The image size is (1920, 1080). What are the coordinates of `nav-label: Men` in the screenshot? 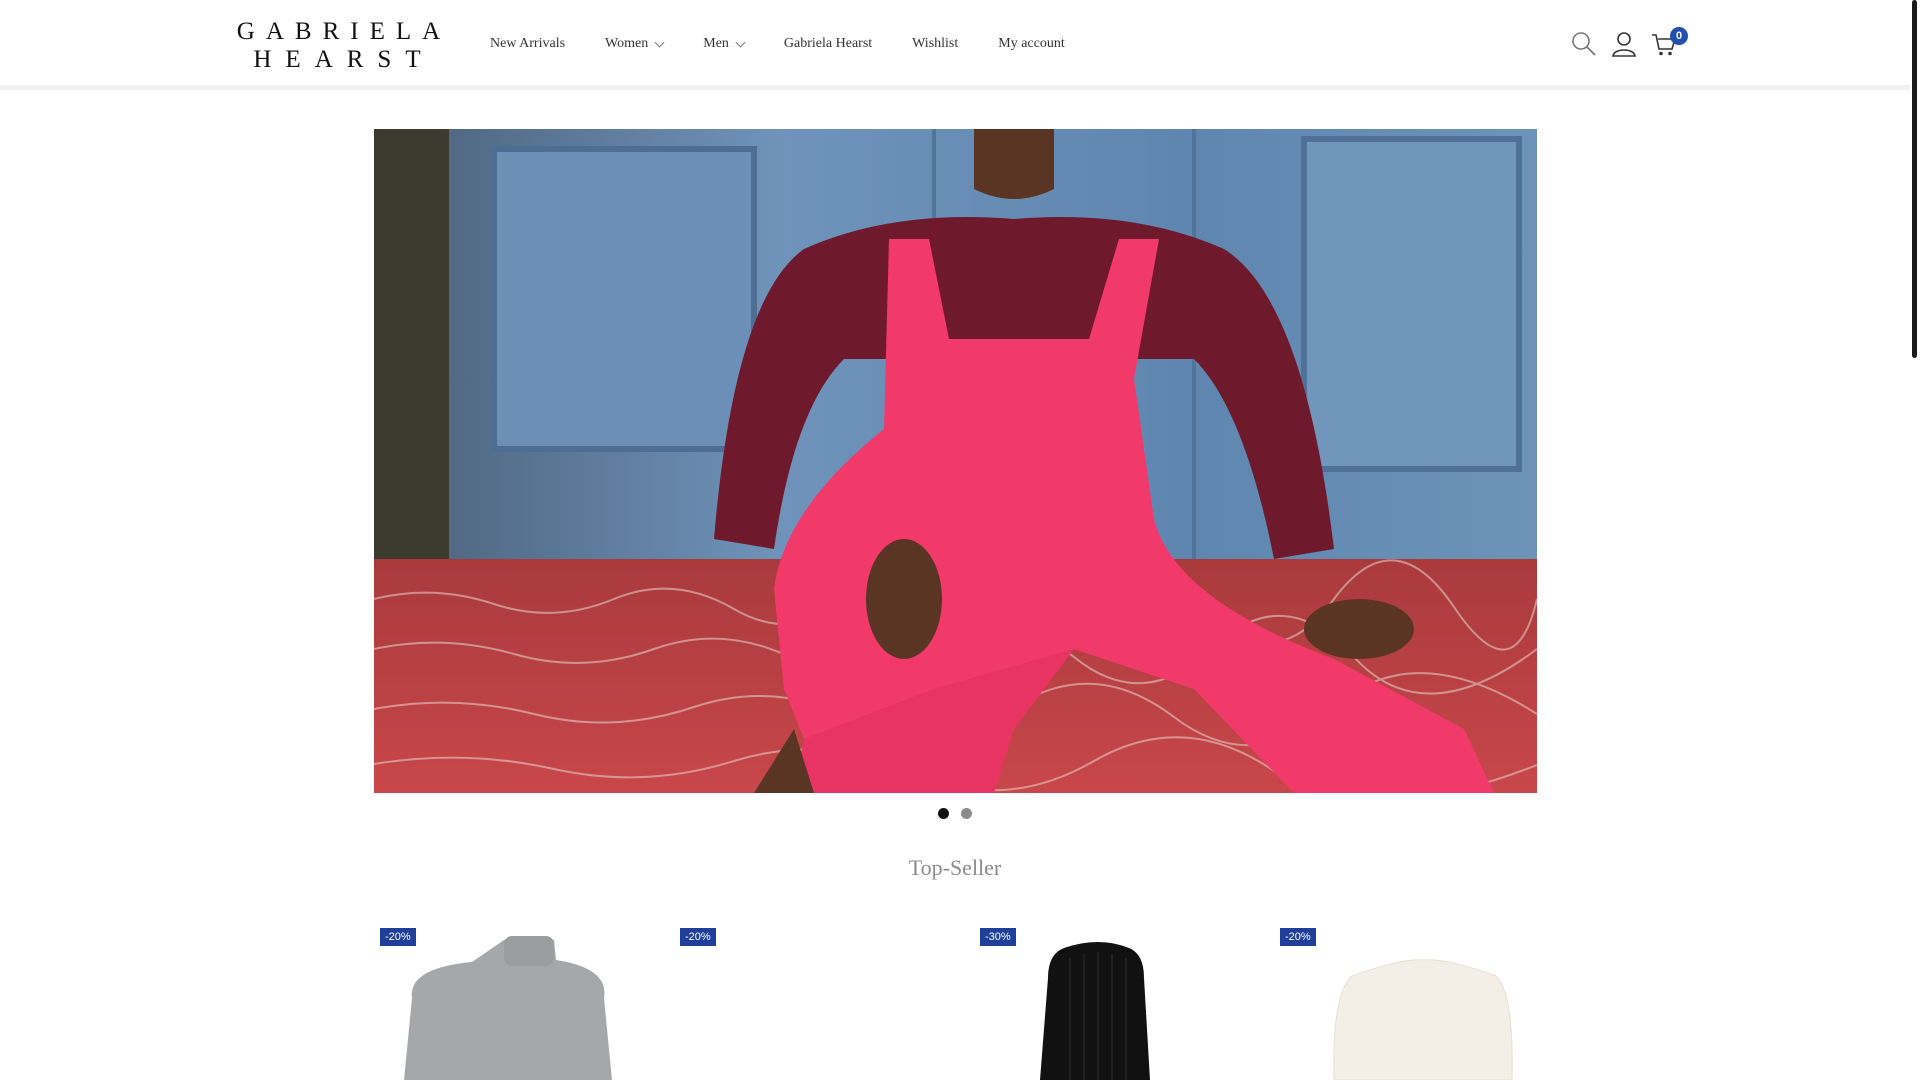 It's located at (716, 43).